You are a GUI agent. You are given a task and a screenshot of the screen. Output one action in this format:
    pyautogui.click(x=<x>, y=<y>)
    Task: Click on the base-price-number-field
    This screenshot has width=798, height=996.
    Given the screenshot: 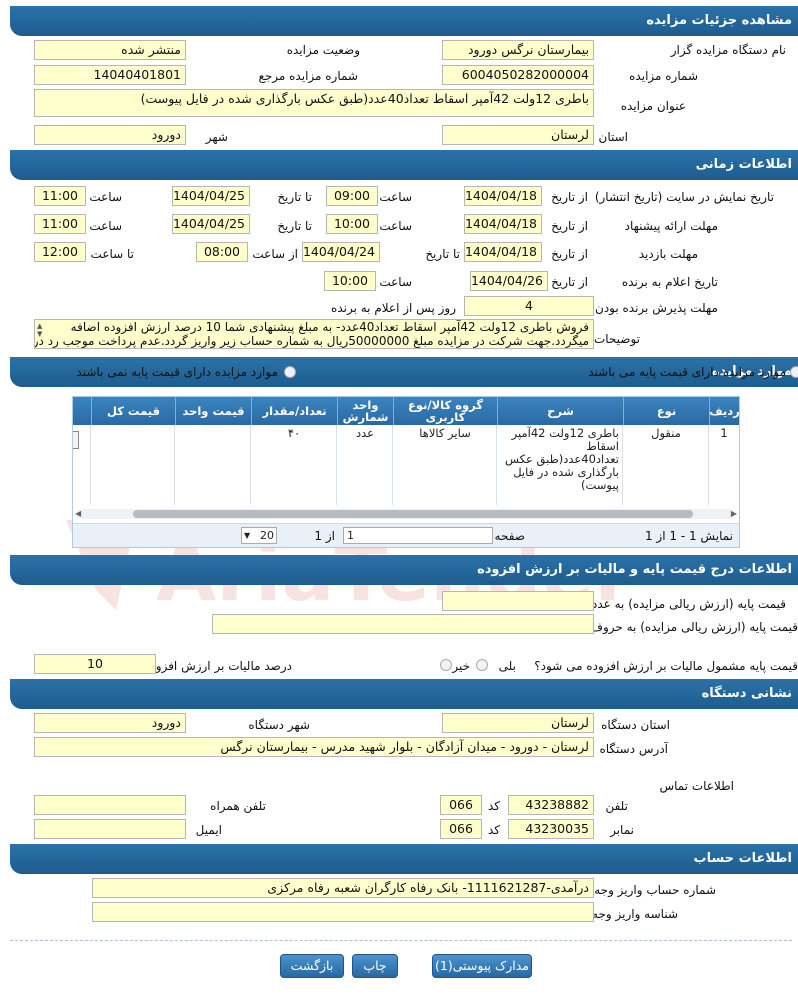 What is the action you would take?
    pyautogui.click(x=518, y=601)
    